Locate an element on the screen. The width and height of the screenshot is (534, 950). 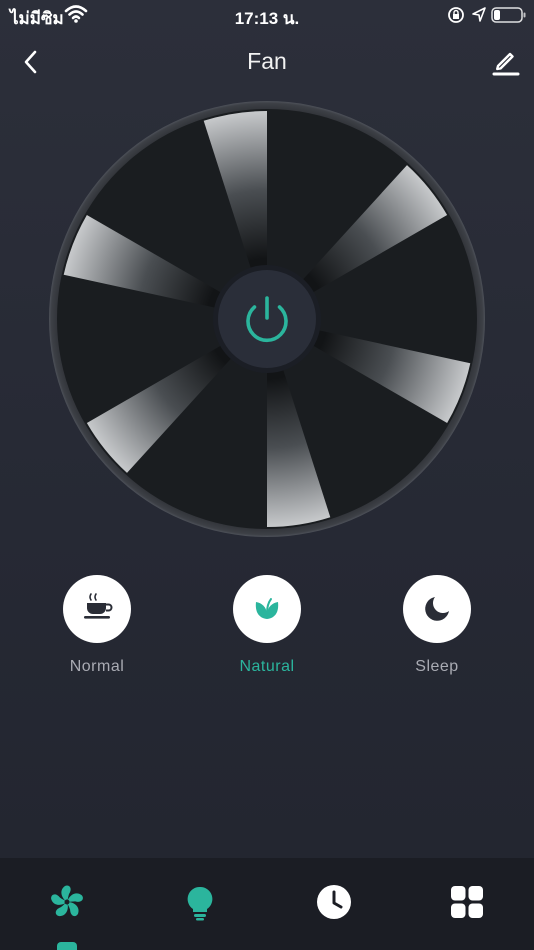
mode-sleep-label: Sleep is located at coordinates (437, 666).